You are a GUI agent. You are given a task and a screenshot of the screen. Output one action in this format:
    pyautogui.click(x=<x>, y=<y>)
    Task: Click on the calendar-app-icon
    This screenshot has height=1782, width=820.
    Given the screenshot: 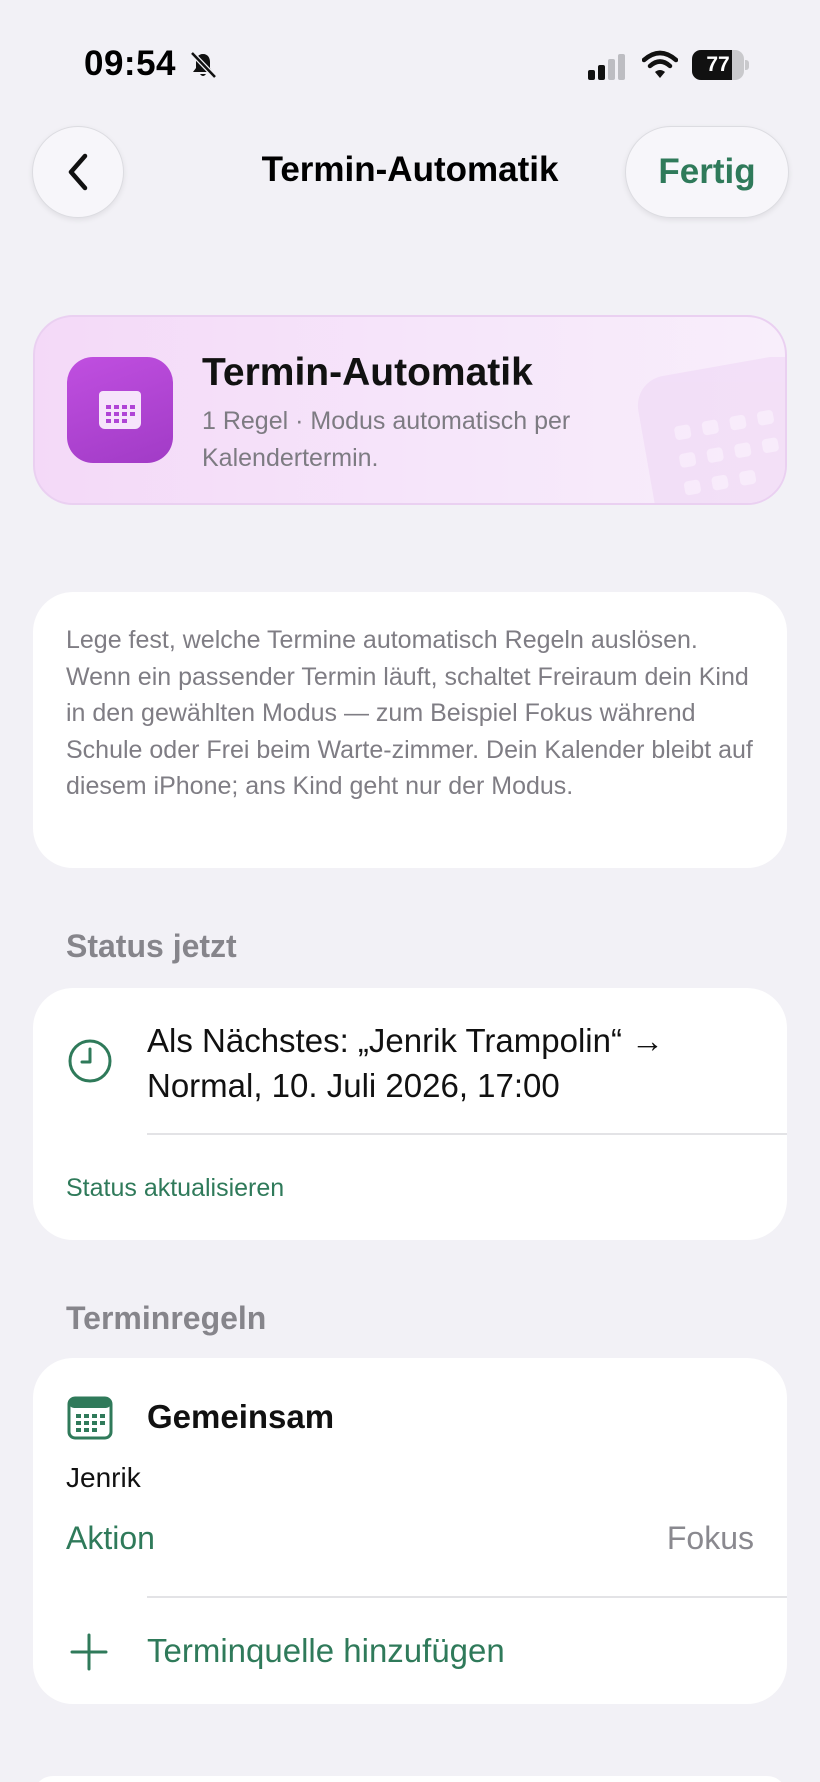 What is the action you would take?
    pyautogui.click(x=120, y=410)
    